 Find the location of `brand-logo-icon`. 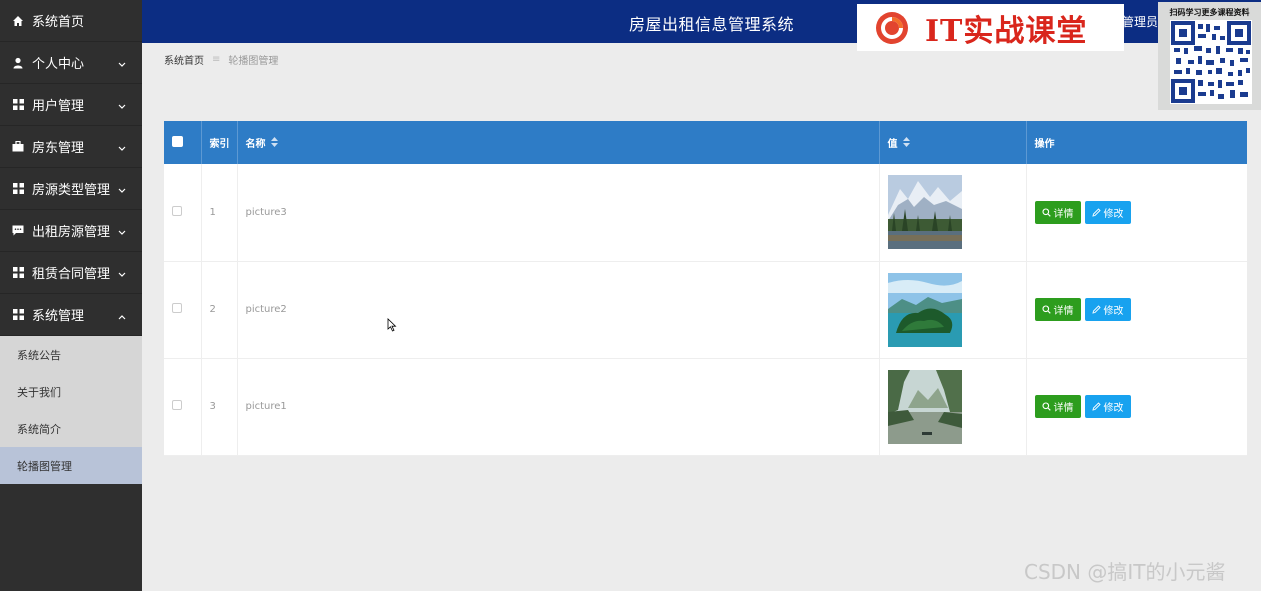

brand-logo-icon is located at coordinates (892, 27).